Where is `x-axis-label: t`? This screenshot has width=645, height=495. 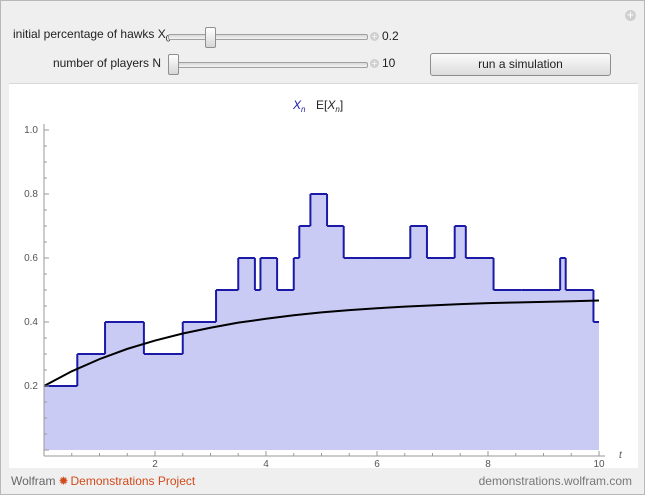
x-axis-label: t is located at coordinates (621, 455).